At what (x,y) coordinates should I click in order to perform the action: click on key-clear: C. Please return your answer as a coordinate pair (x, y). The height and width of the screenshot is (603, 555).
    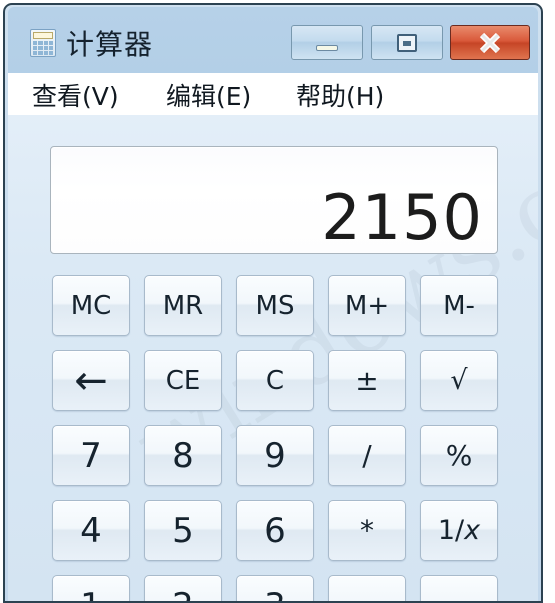
    Looking at the image, I should click on (275, 380).